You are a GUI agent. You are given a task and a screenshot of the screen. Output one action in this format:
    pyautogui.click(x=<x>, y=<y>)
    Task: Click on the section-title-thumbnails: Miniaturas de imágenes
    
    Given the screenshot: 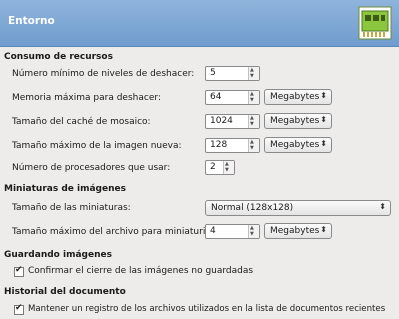 What is the action you would take?
    pyautogui.click(x=65, y=189)
    